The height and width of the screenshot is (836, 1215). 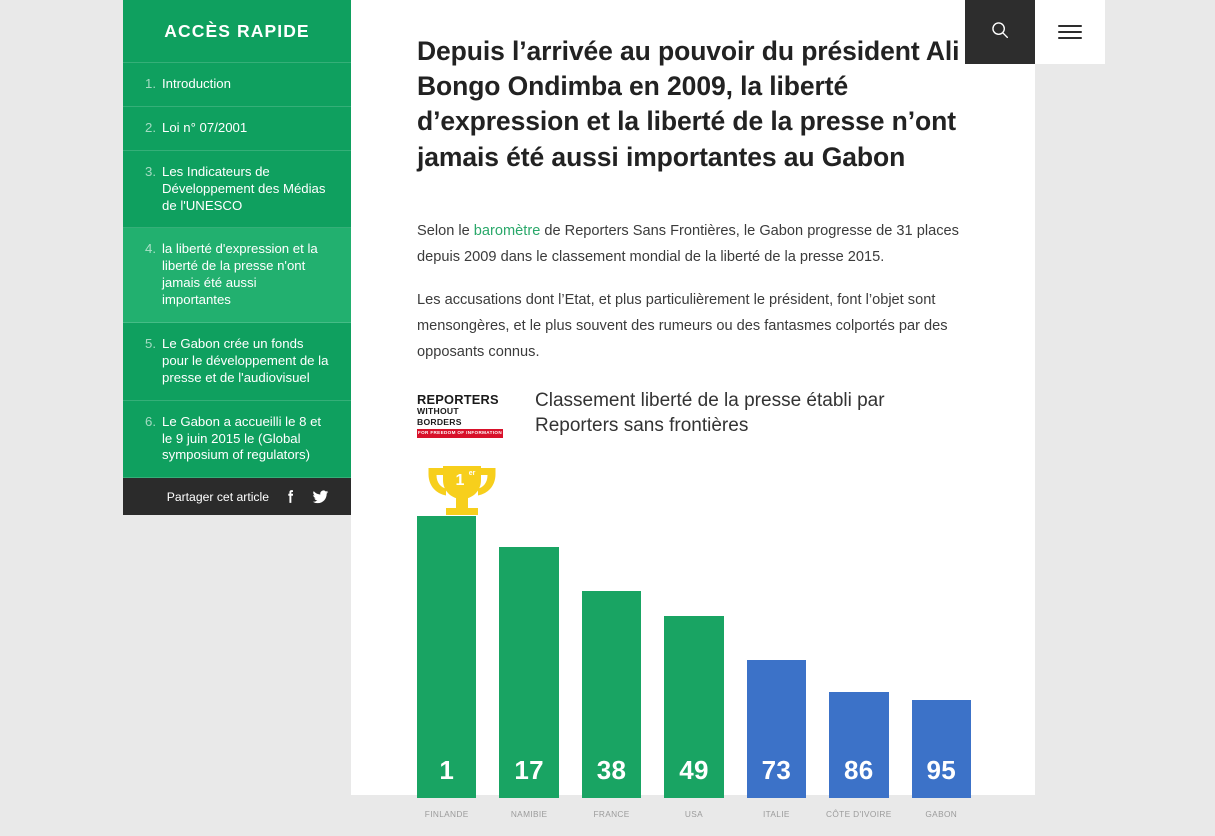 I want to click on bar-column: 73 ITALIE, so click(x=776, y=658).